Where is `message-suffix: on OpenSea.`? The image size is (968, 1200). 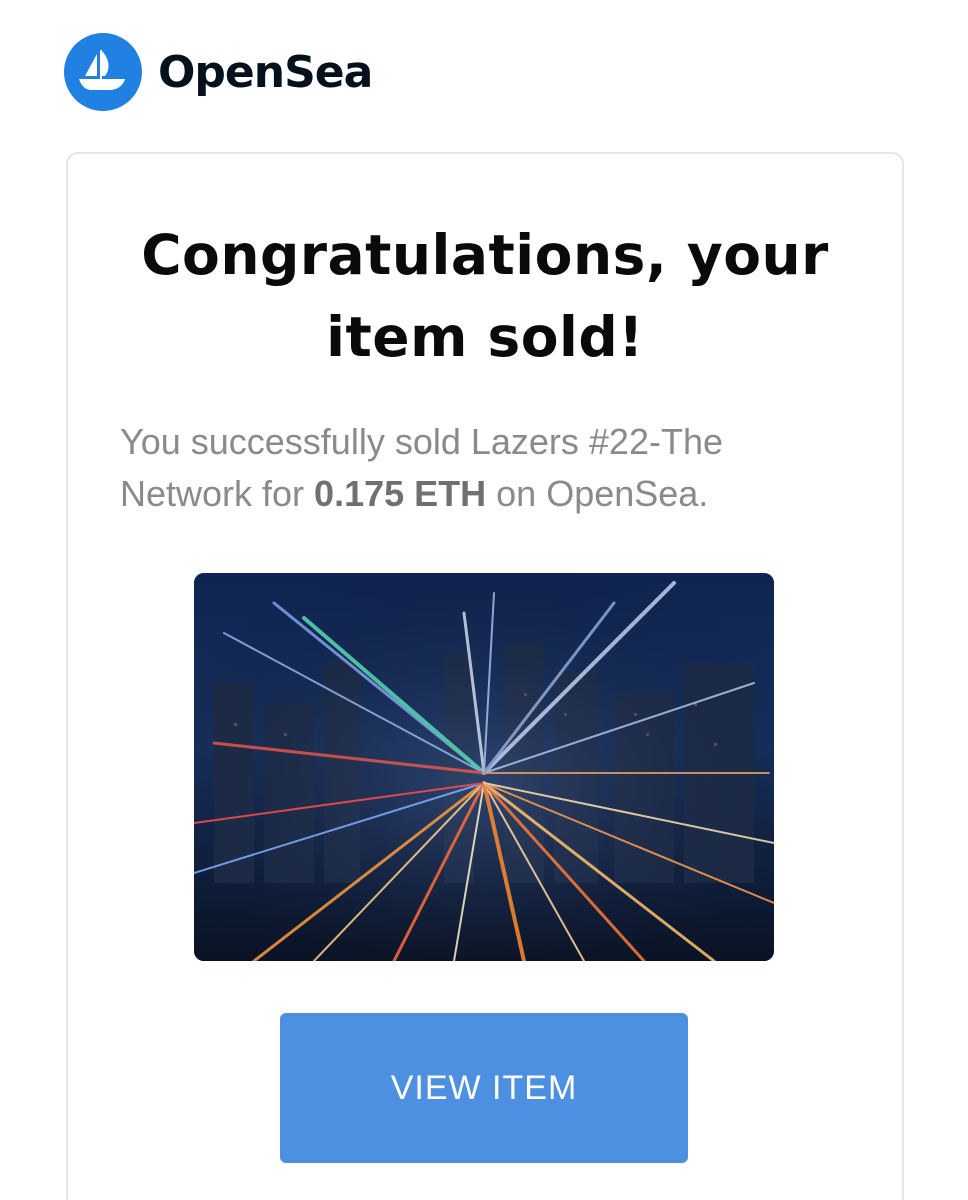 message-suffix: on OpenSea. is located at coordinates (597, 493).